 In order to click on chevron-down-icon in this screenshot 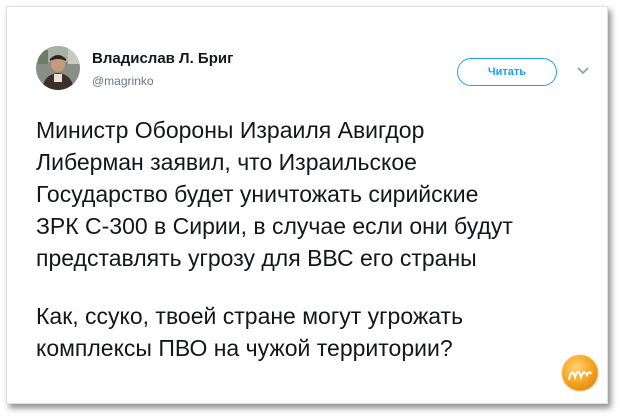, I will do `click(583, 71)`.